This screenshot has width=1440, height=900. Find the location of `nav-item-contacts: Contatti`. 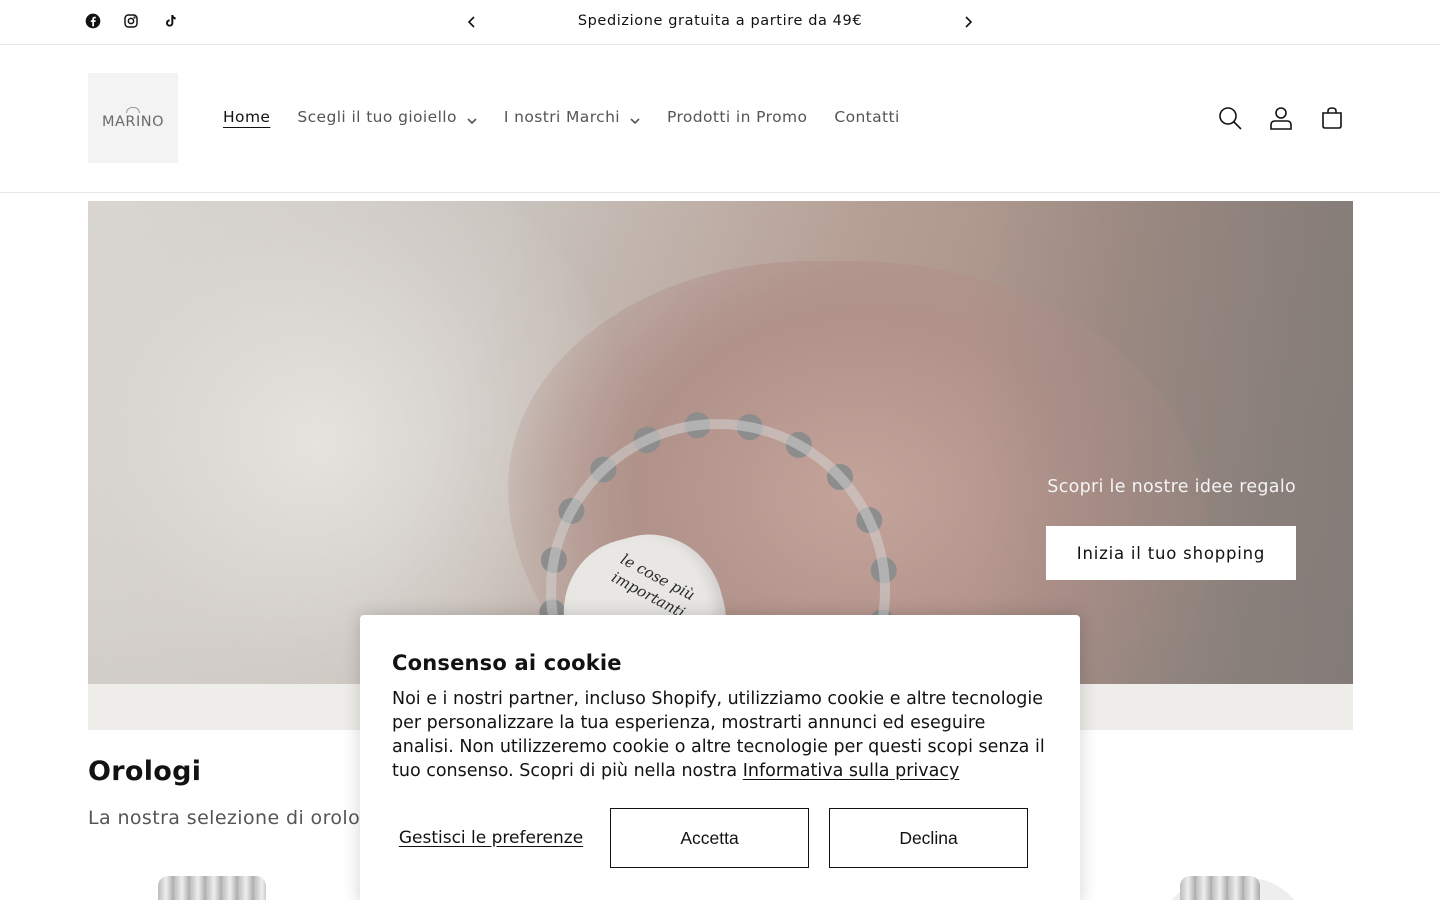

nav-item-contacts: Contatti is located at coordinates (866, 117).